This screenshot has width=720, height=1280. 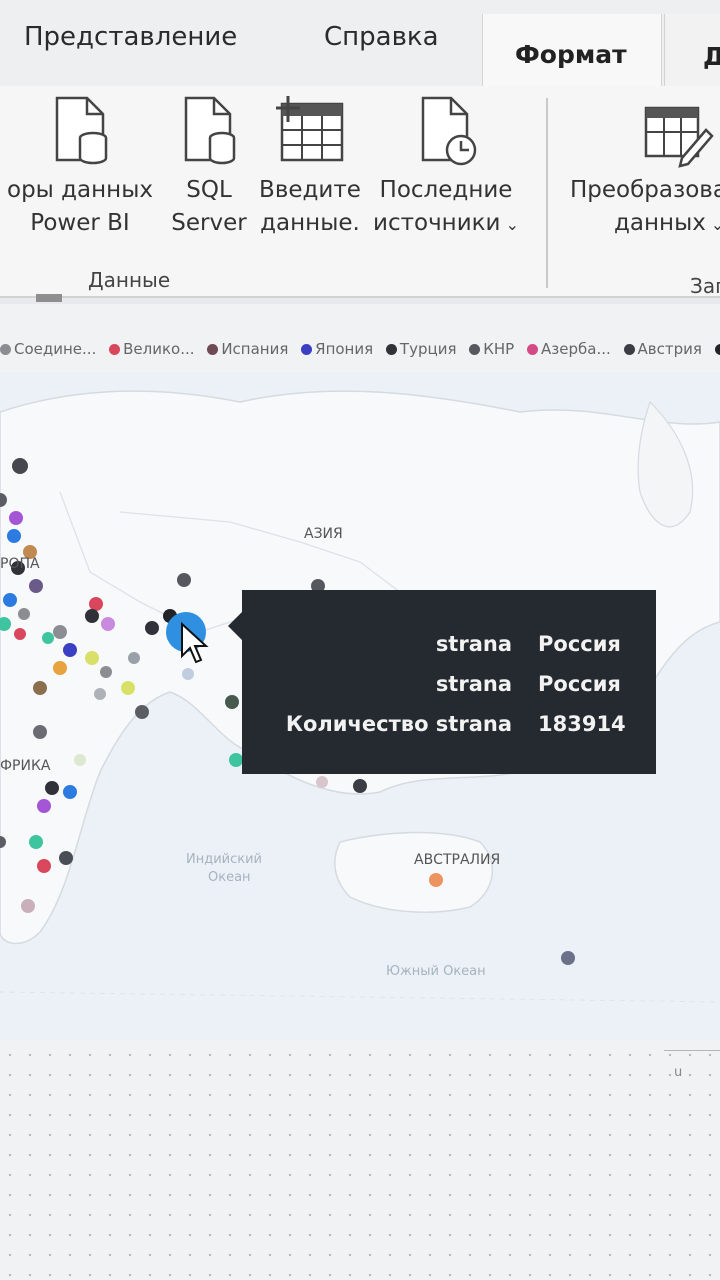 What do you see at coordinates (705, 286) in the screenshot?
I see `group-label-cut-off: Заг` at bounding box center [705, 286].